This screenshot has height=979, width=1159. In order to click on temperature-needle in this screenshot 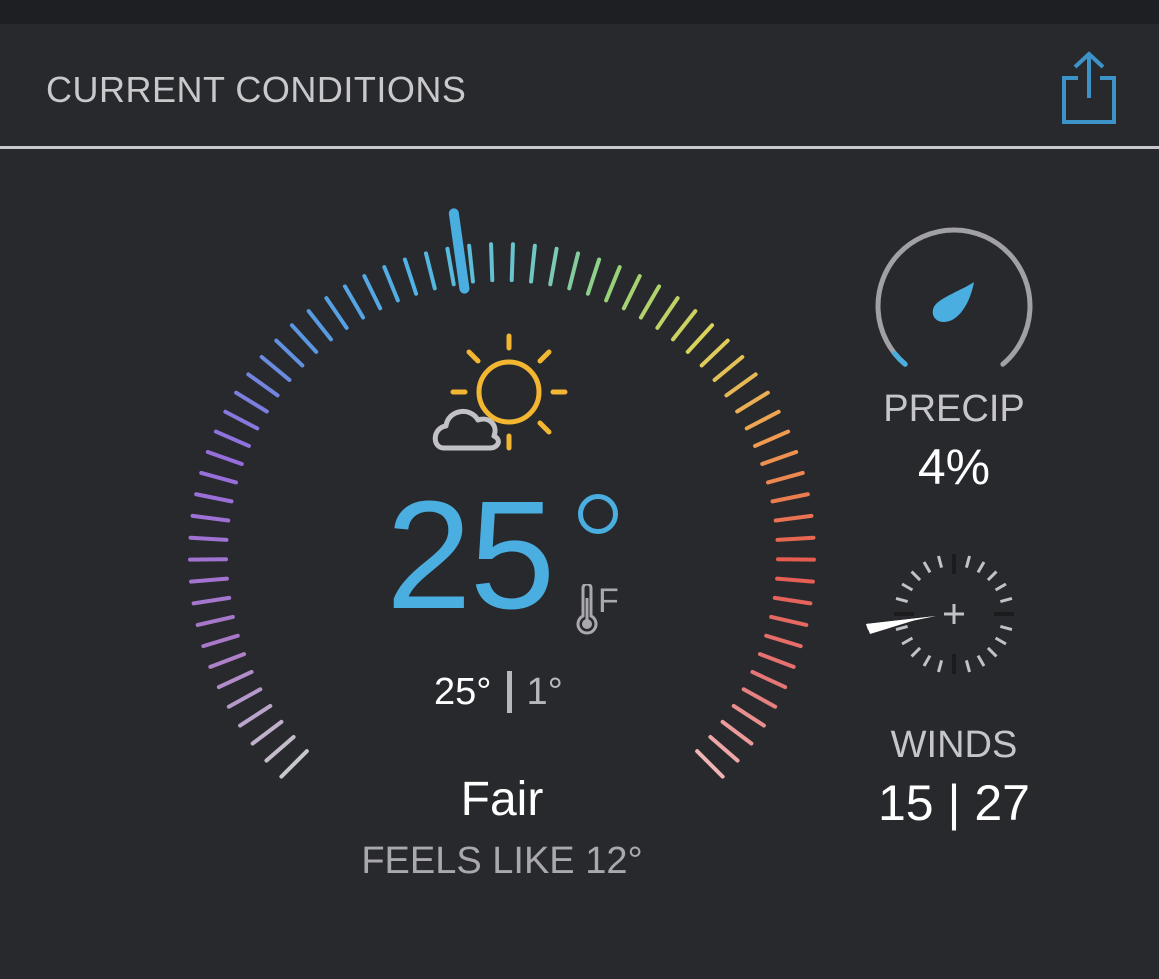, I will do `click(459, 251)`.